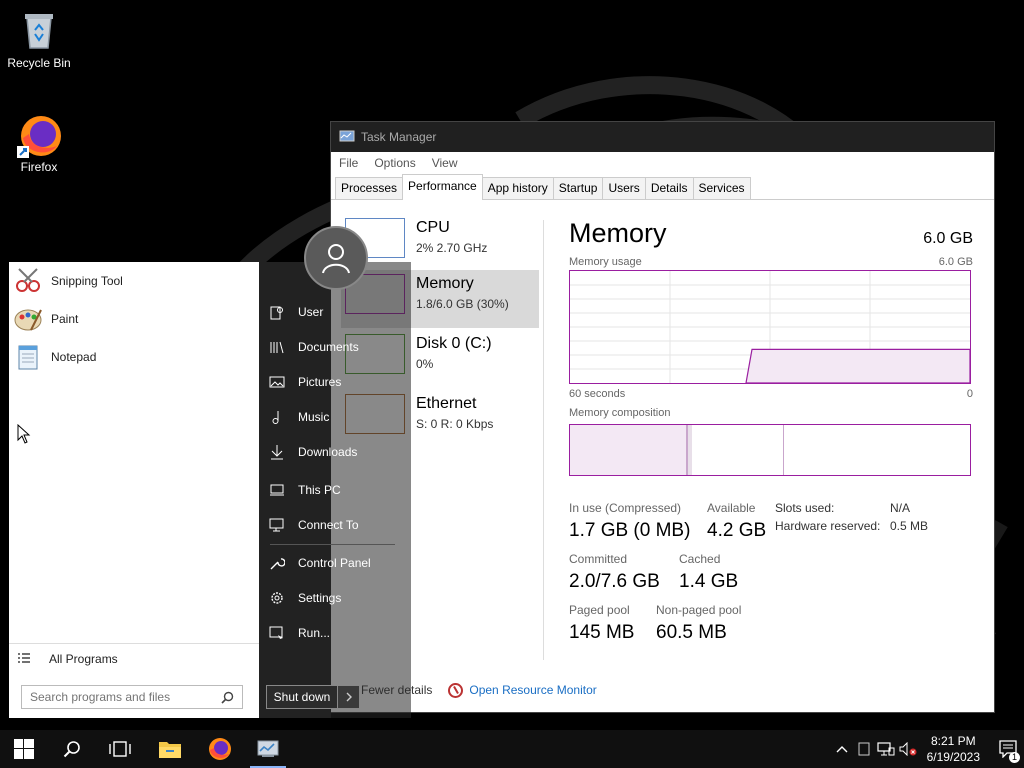  Describe the element at coordinates (662, 163) in the screenshot. I see `menu-bar: File Options View` at that location.